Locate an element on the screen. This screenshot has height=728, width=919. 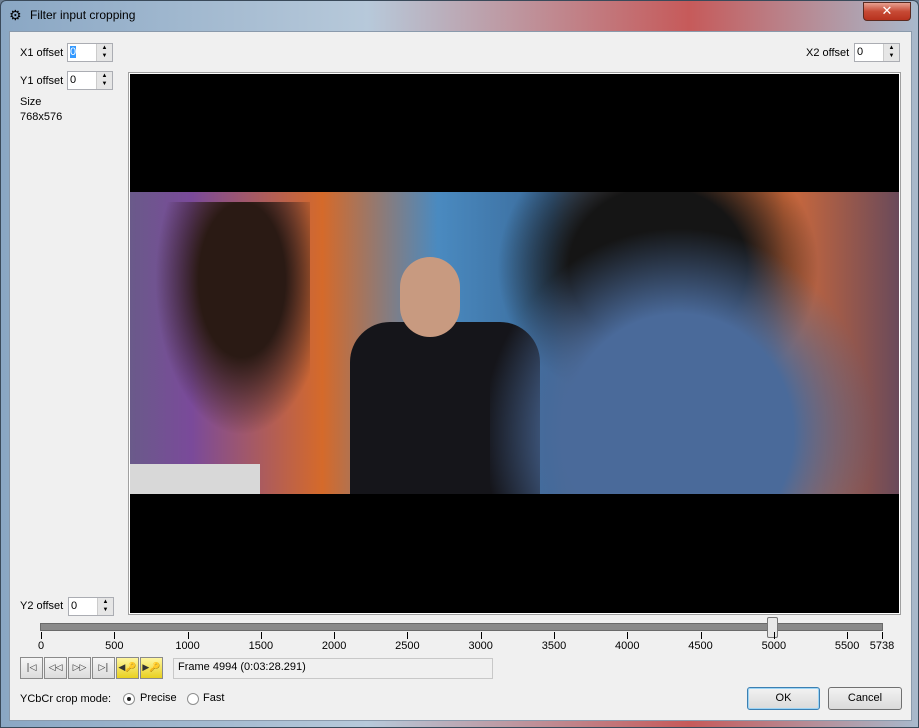
timeline-tick-label: 4000 is located at coordinates (627, 646).